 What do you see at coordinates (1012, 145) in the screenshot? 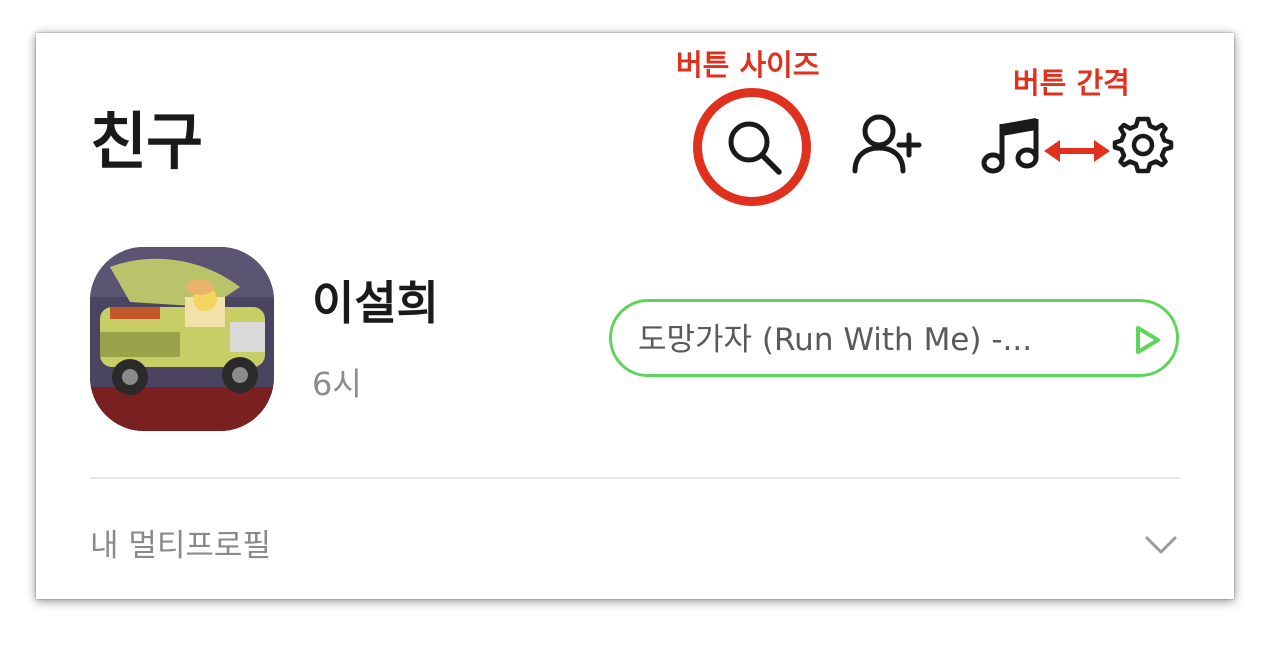
I see `music-icon` at bounding box center [1012, 145].